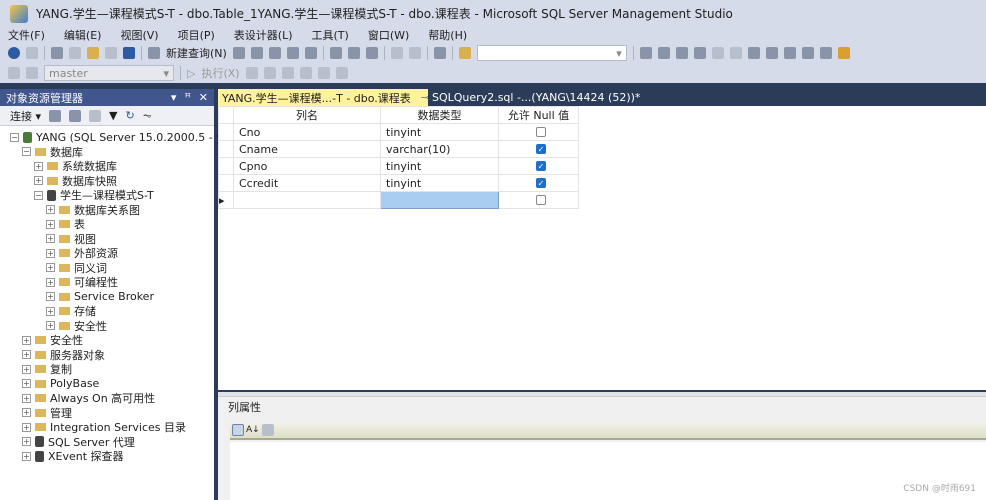  I want to click on pin-icon: ꟸ, so click(187, 97).